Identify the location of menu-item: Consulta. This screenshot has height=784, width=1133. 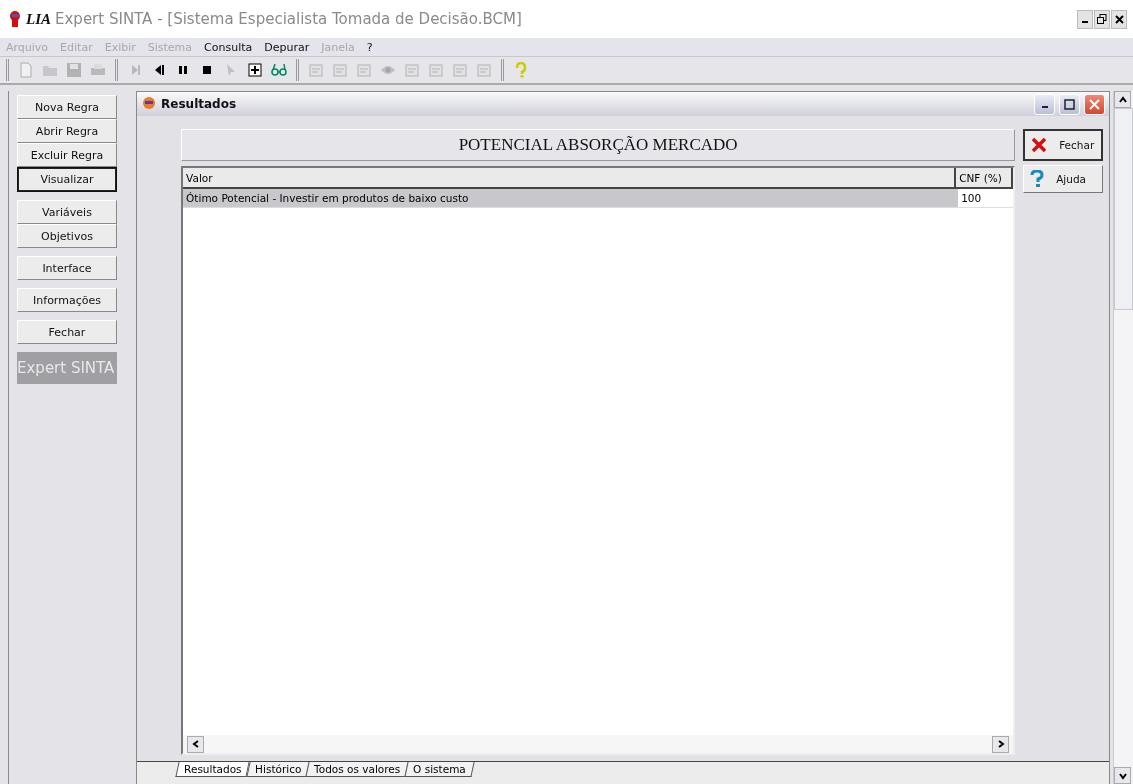
(228, 47).